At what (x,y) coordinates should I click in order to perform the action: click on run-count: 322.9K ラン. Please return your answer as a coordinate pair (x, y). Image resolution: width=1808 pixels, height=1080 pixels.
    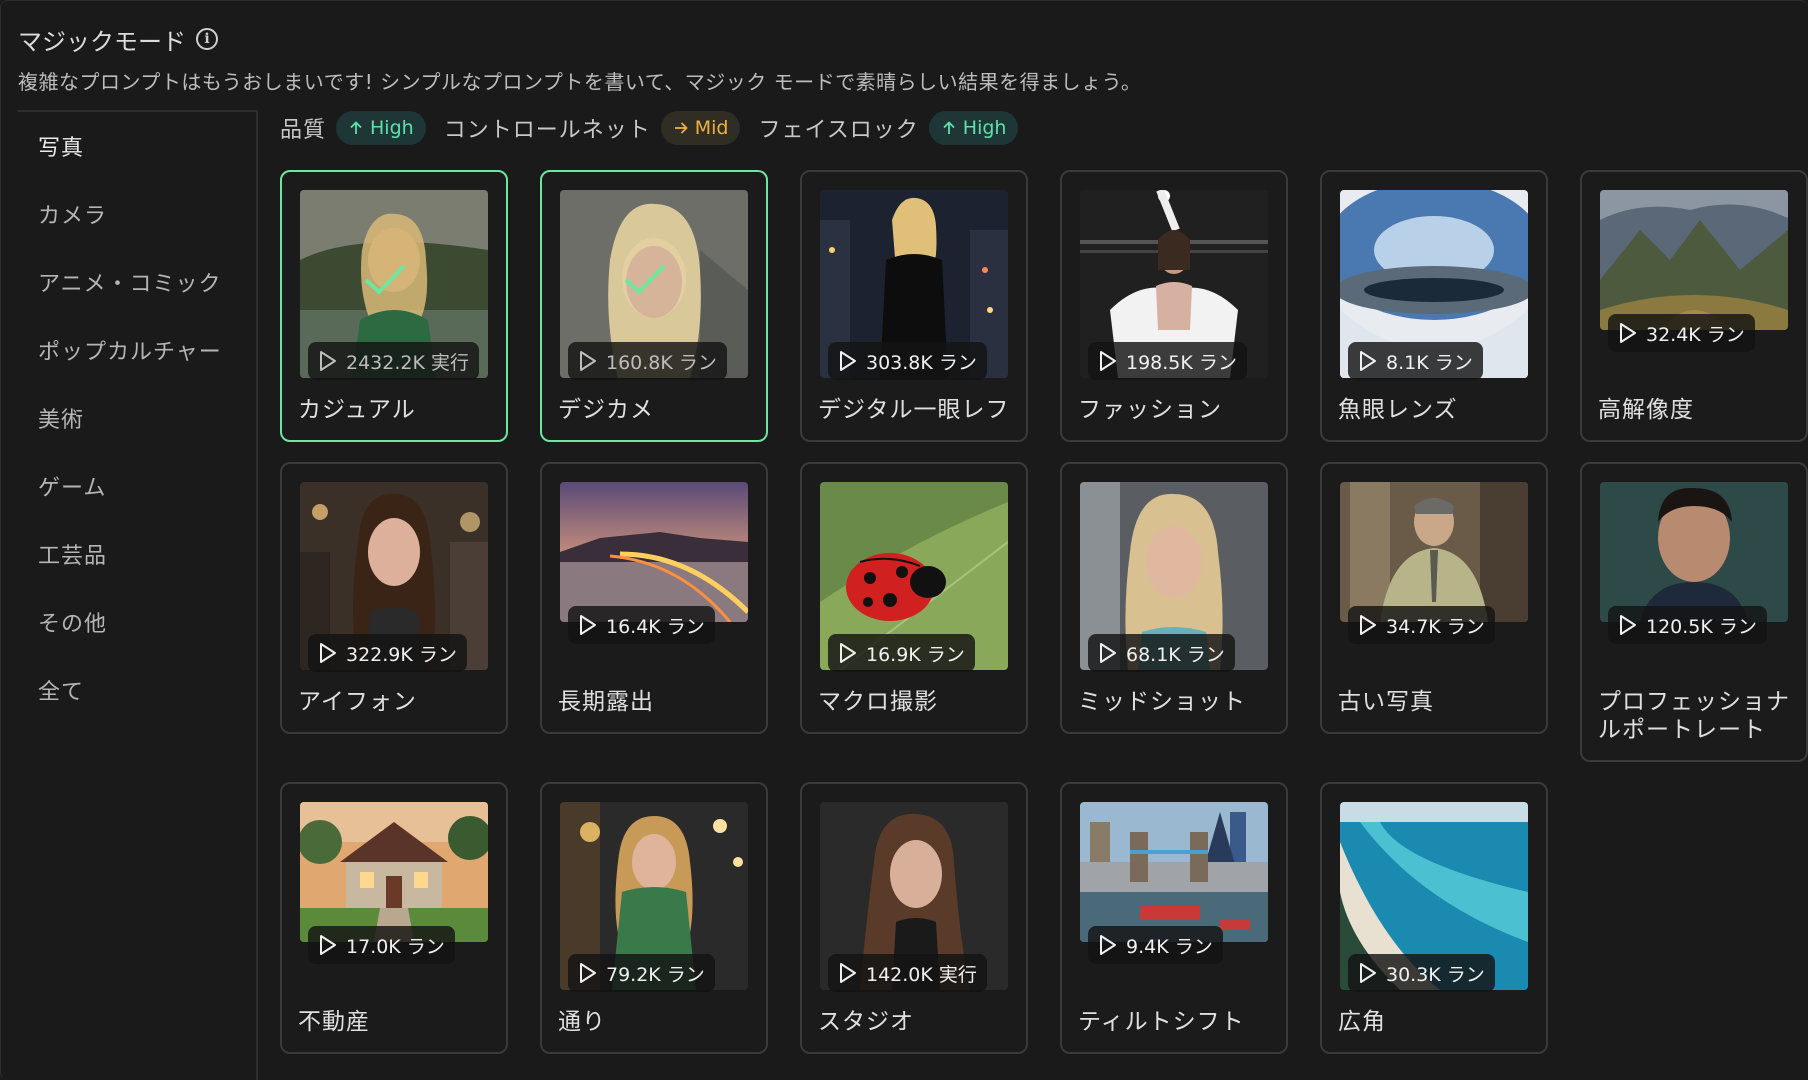
    Looking at the image, I should click on (401, 654).